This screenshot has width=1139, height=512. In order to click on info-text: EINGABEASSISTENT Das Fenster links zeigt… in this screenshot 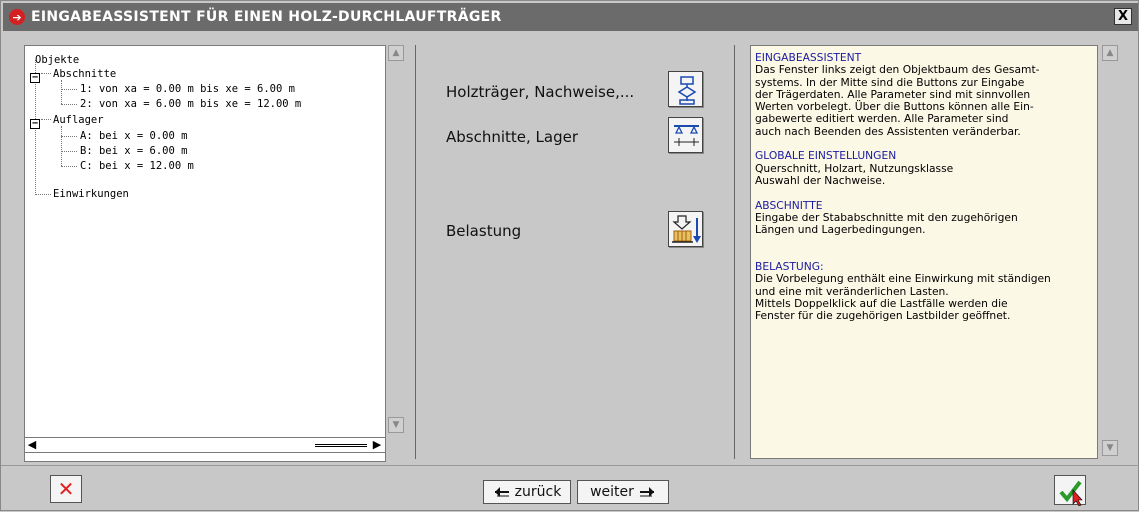, I will do `click(903, 187)`.